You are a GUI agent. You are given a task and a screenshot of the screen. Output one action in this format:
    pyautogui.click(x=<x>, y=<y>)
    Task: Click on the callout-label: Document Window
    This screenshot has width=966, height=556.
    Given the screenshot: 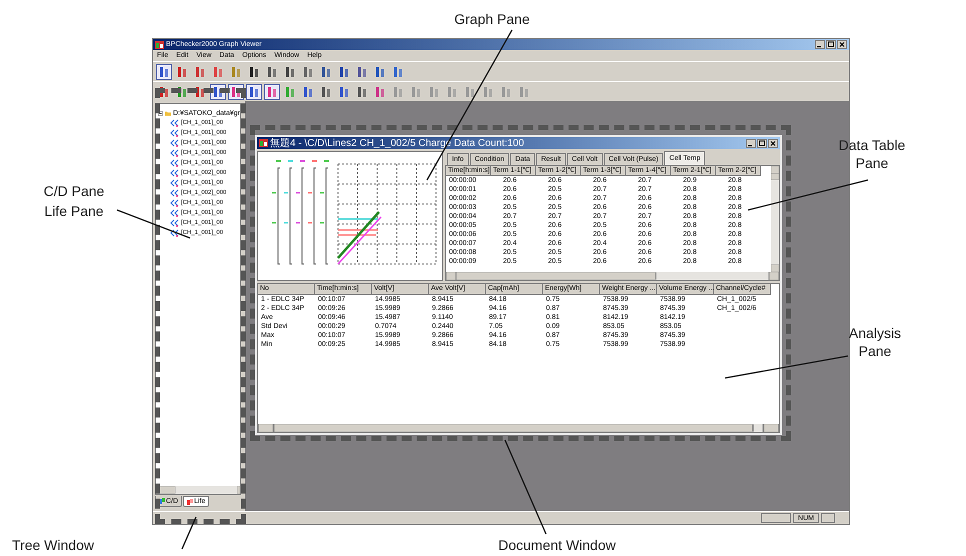 What is the action you would take?
    pyautogui.click(x=557, y=545)
    